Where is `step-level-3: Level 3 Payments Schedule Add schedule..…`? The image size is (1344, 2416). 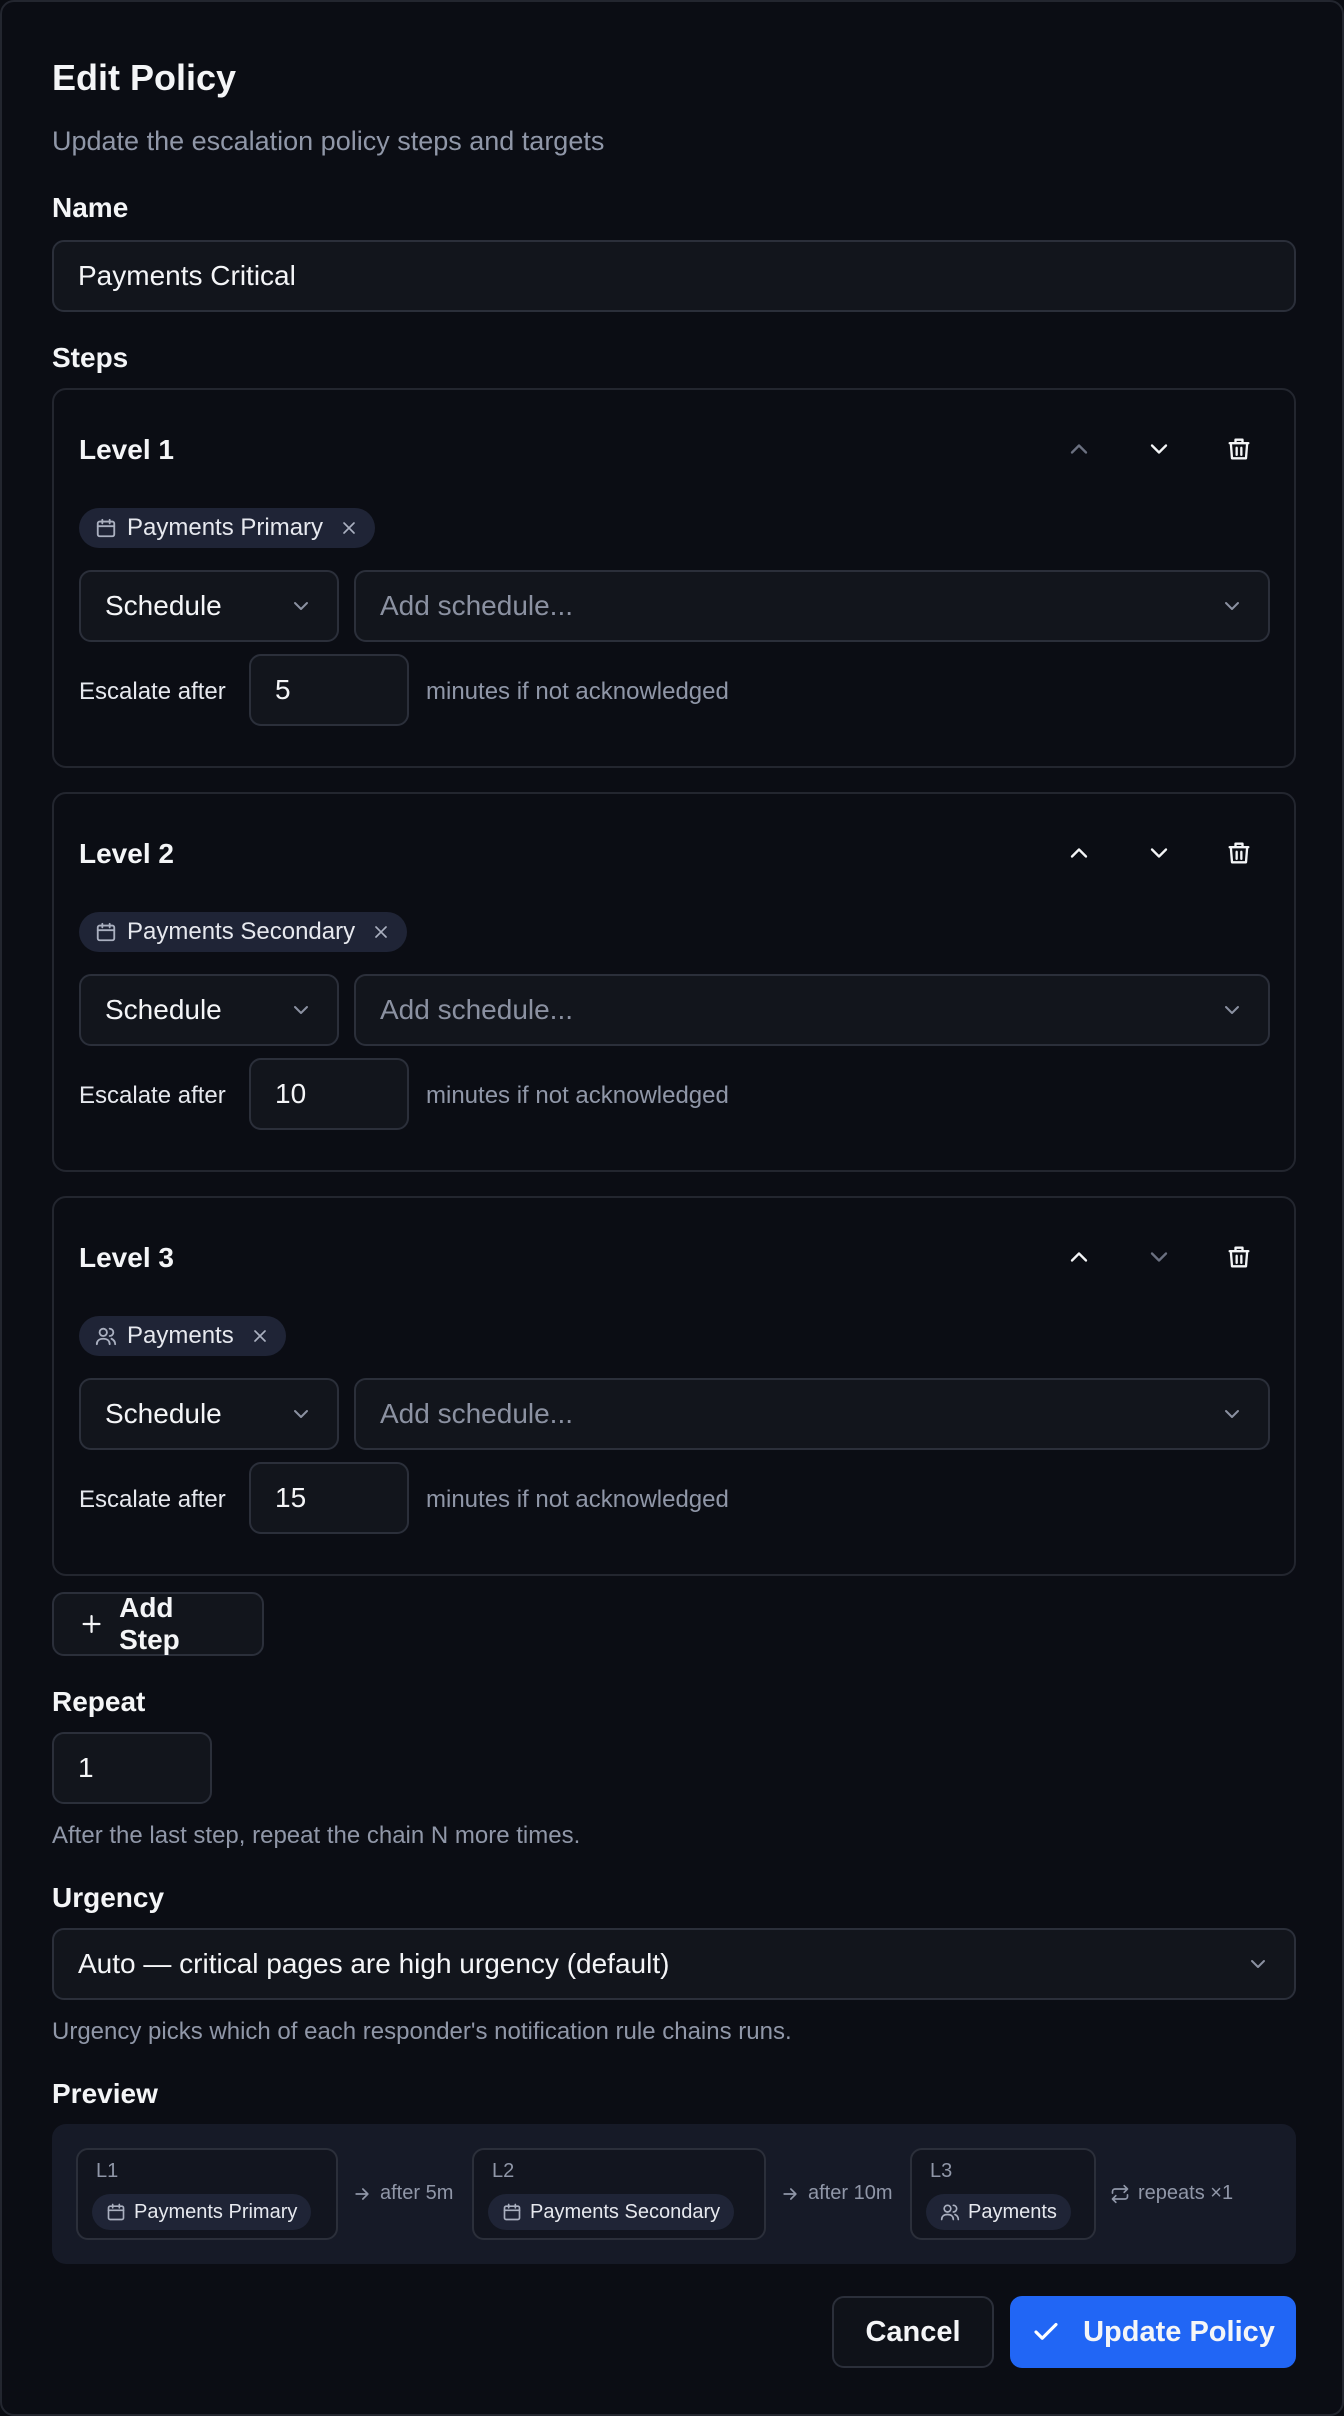 step-level-3: Level 3 Payments Schedule Add schedule..… is located at coordinates (674, 1386).